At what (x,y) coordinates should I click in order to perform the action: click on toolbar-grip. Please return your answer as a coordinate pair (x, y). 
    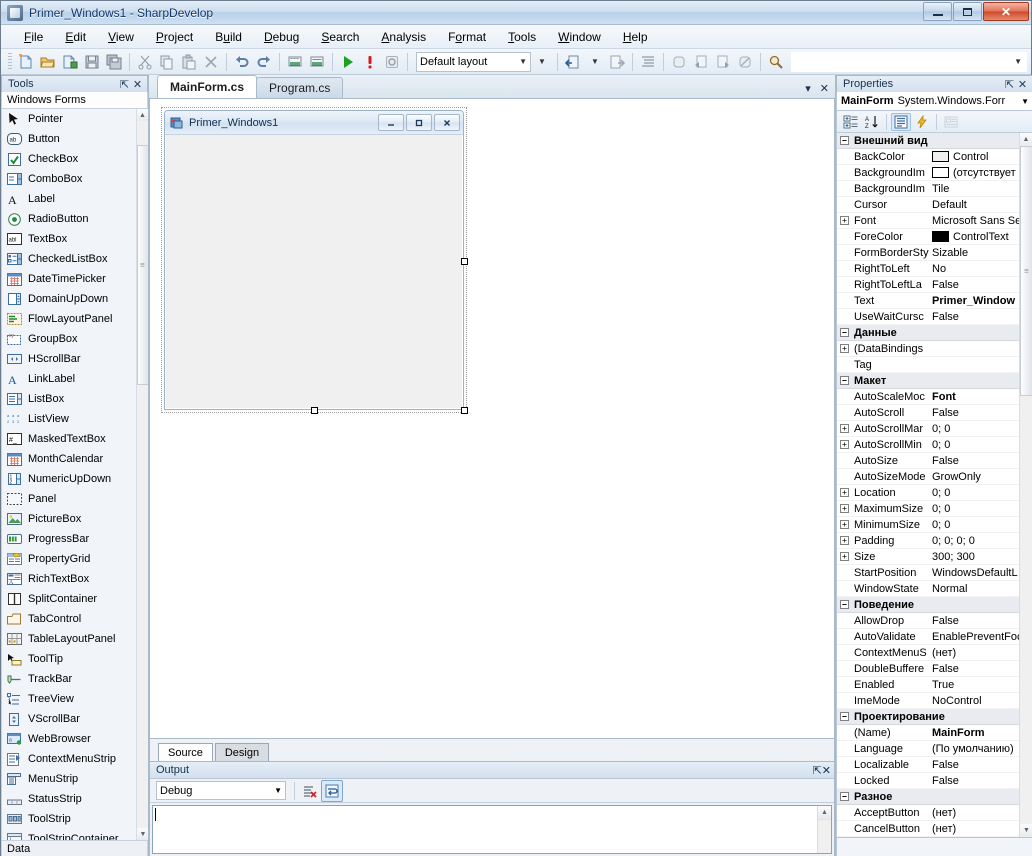
    Looking at the image, I should click on (10, 61).